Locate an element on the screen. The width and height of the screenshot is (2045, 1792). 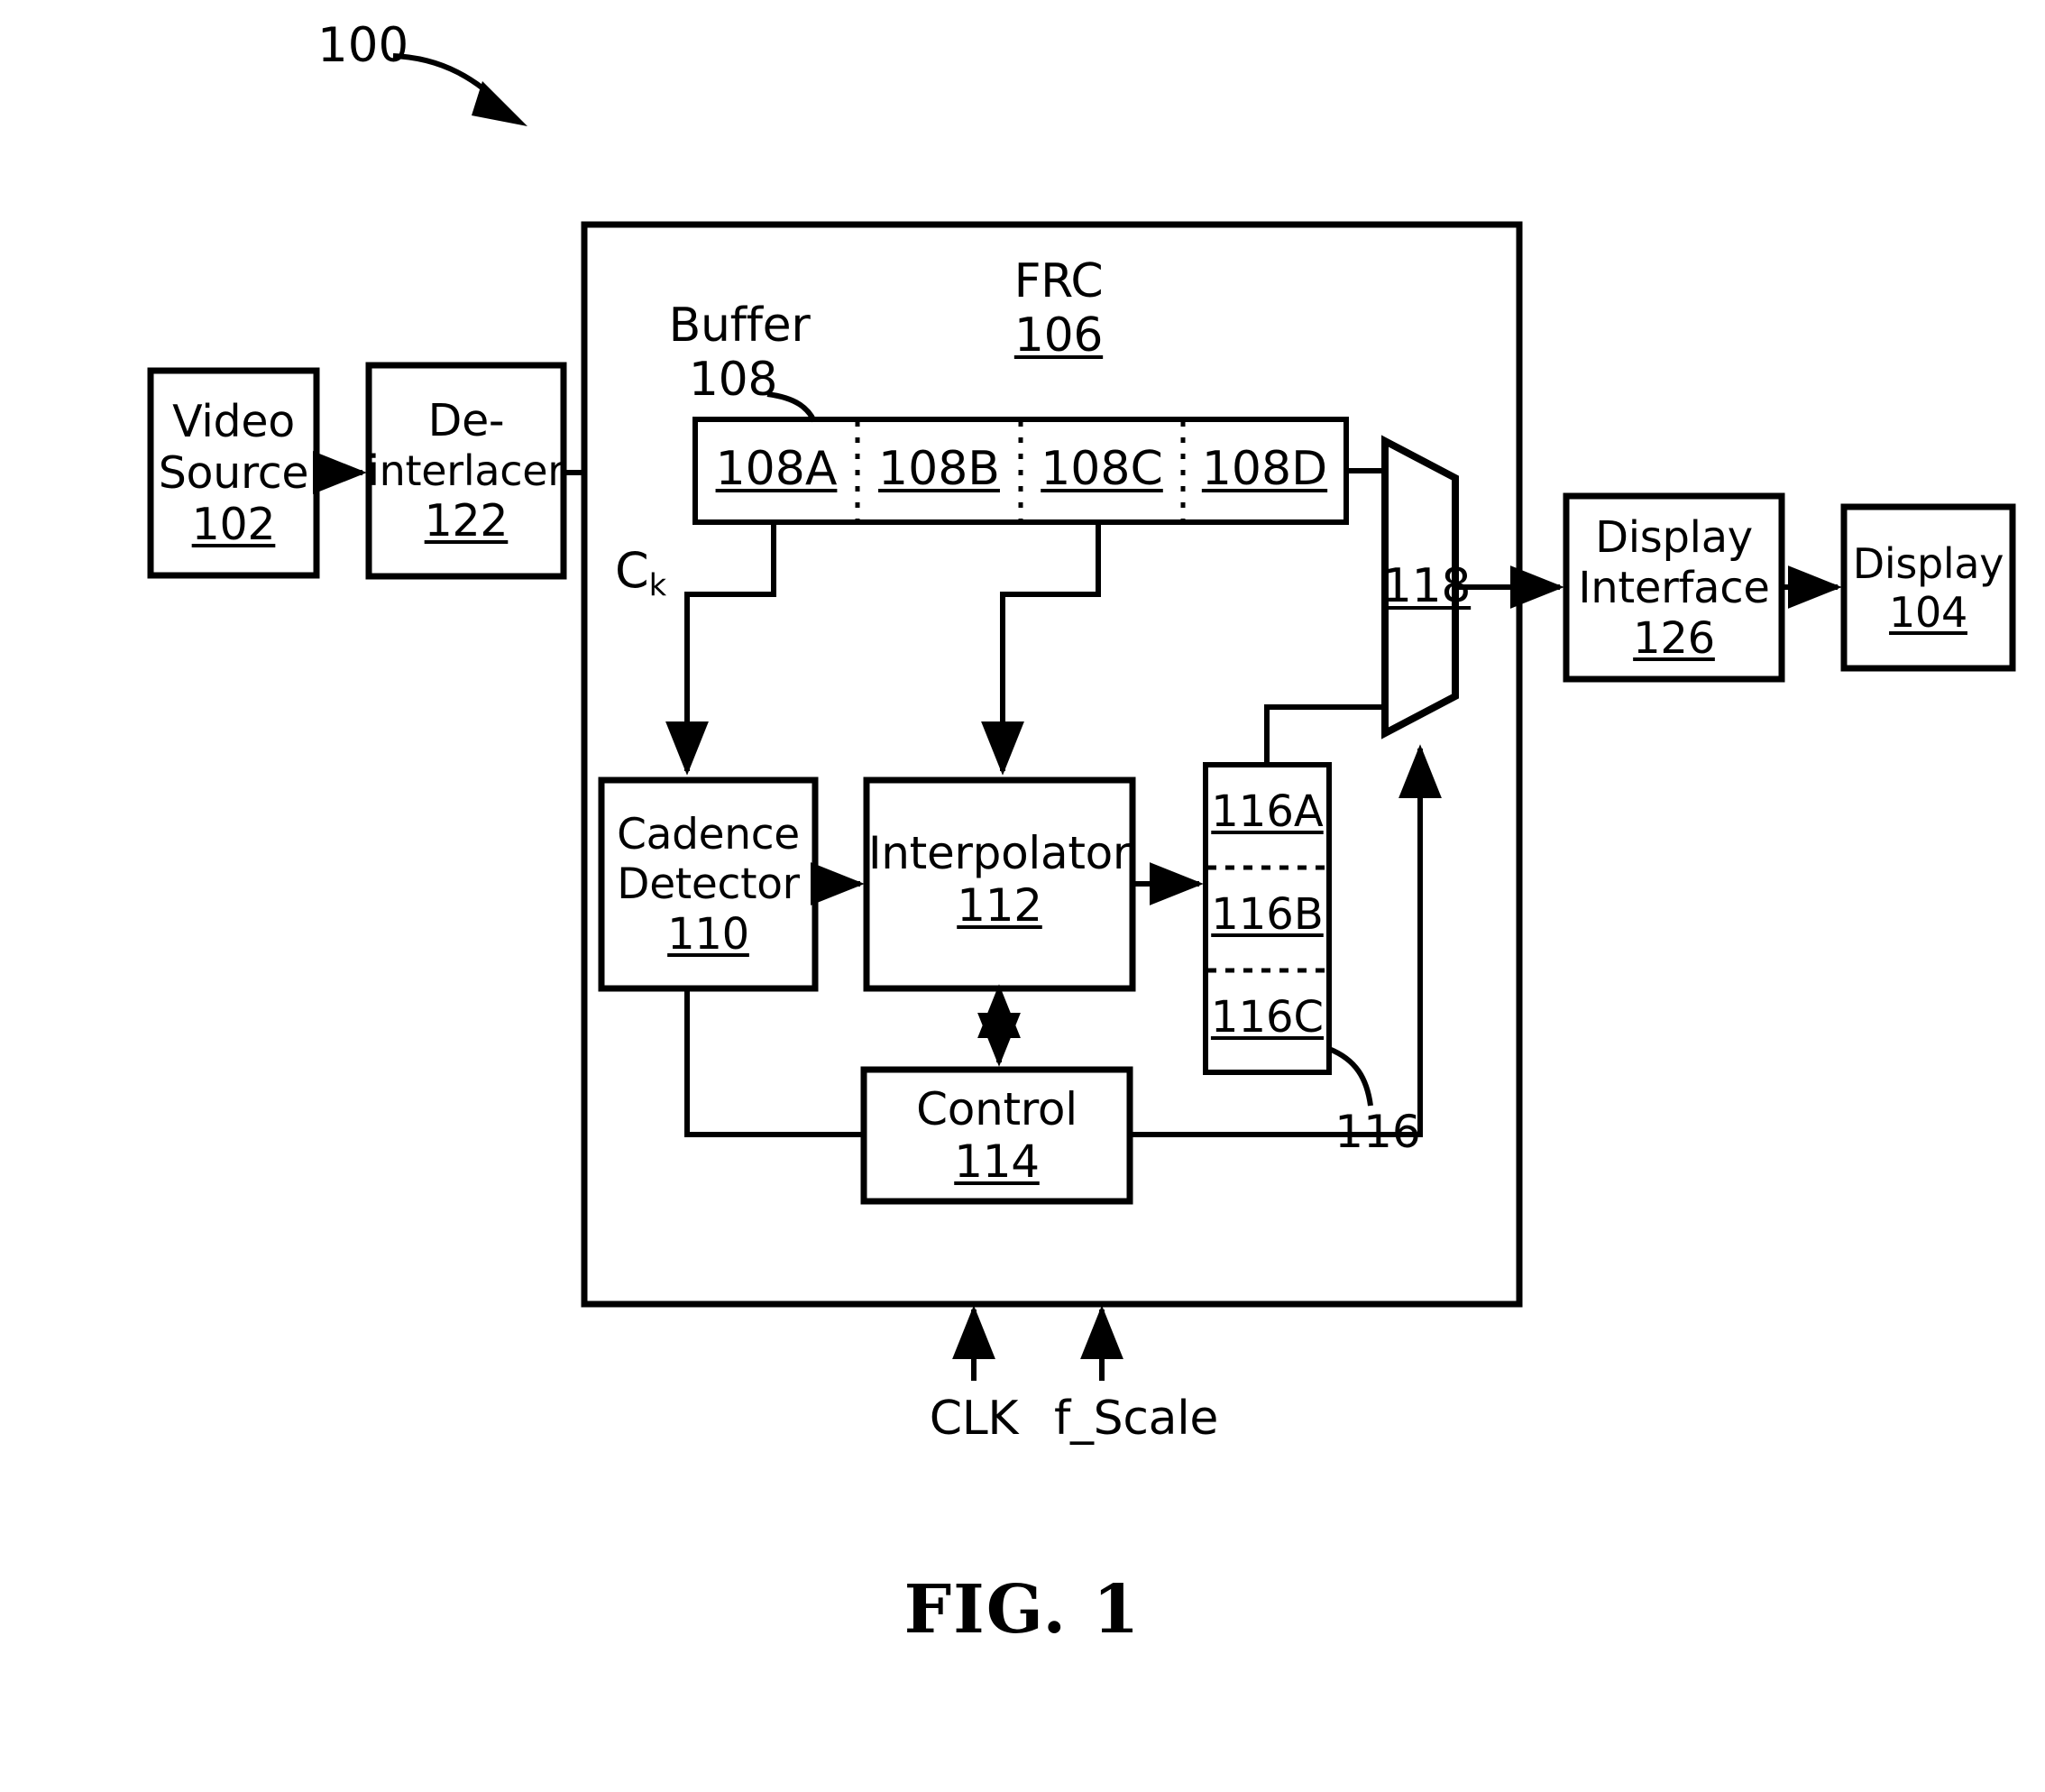
buffer-cell-108b: 108B is located at coordinates (939, 469).